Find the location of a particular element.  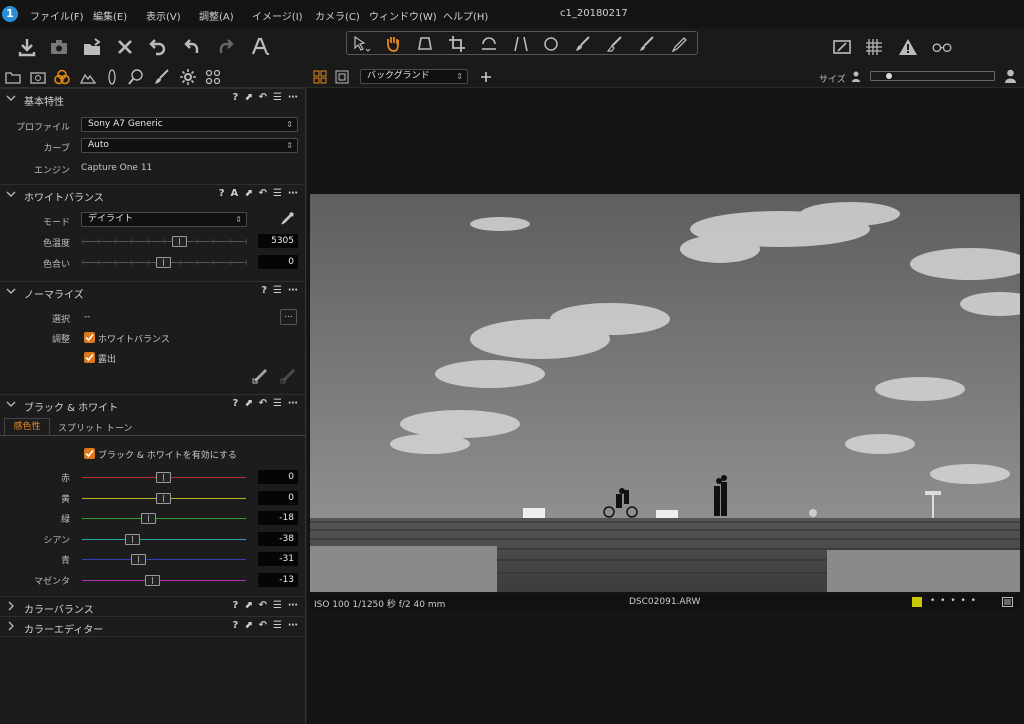

pick-normalize-icon is located at coordinates (260, 376).